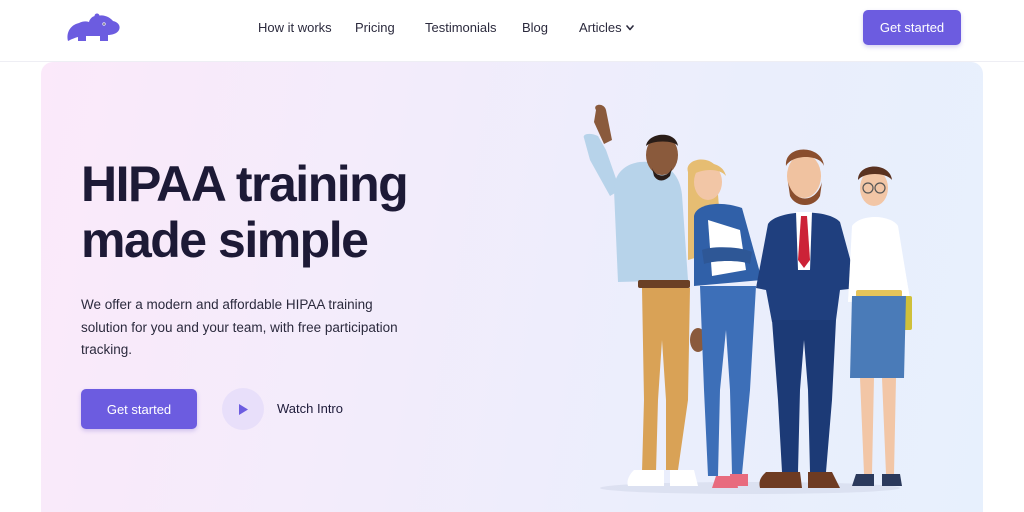 The image size is (1024, 512). I want to click on woman-with-glasses-figure, so click(880, 326).